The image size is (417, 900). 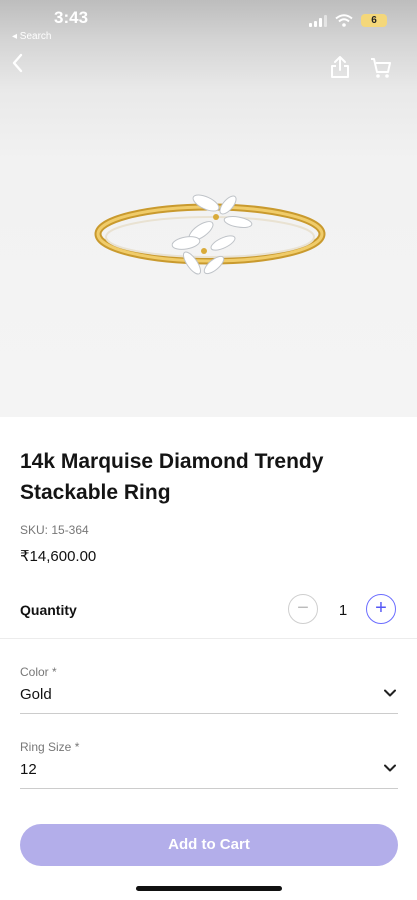 What do you see at coordinates (209, 788) in the screenshot?
I see `ring-size-field-underline` at bounding box center [209, 788].